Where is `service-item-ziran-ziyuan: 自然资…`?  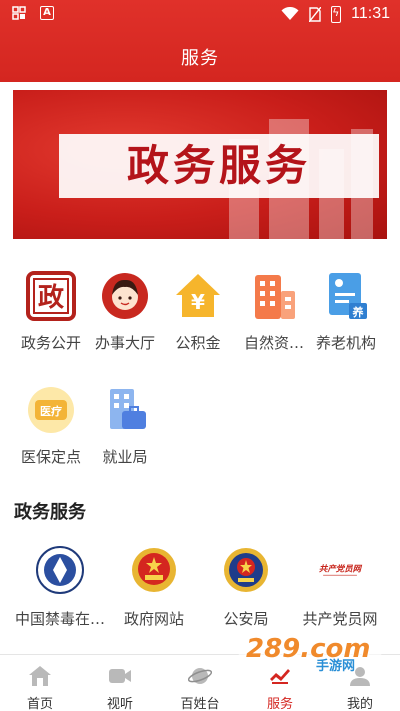
service-item-ziran-ziyuan: 自然资… is located at coordinates (274, 311).